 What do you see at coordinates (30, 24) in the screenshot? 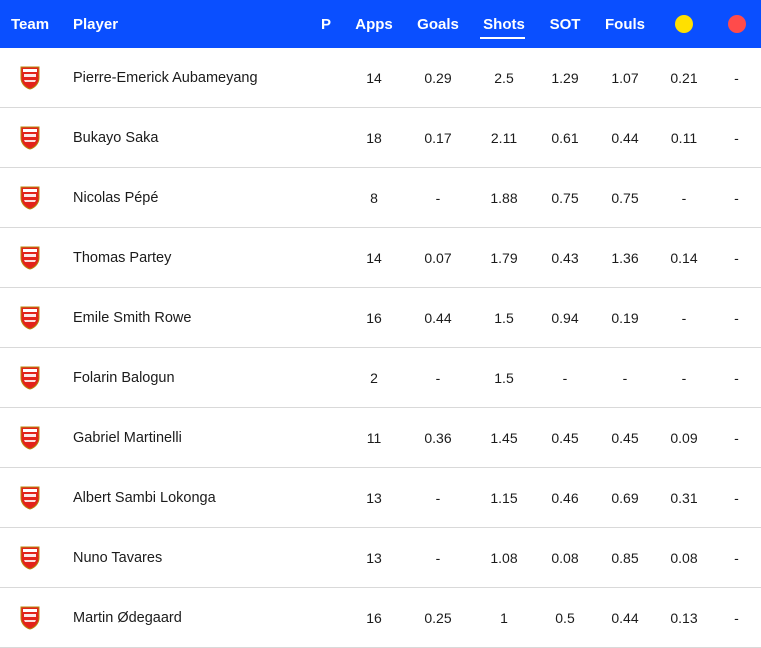
I see `column-header-team: Team` at bounding box center [30, 24].